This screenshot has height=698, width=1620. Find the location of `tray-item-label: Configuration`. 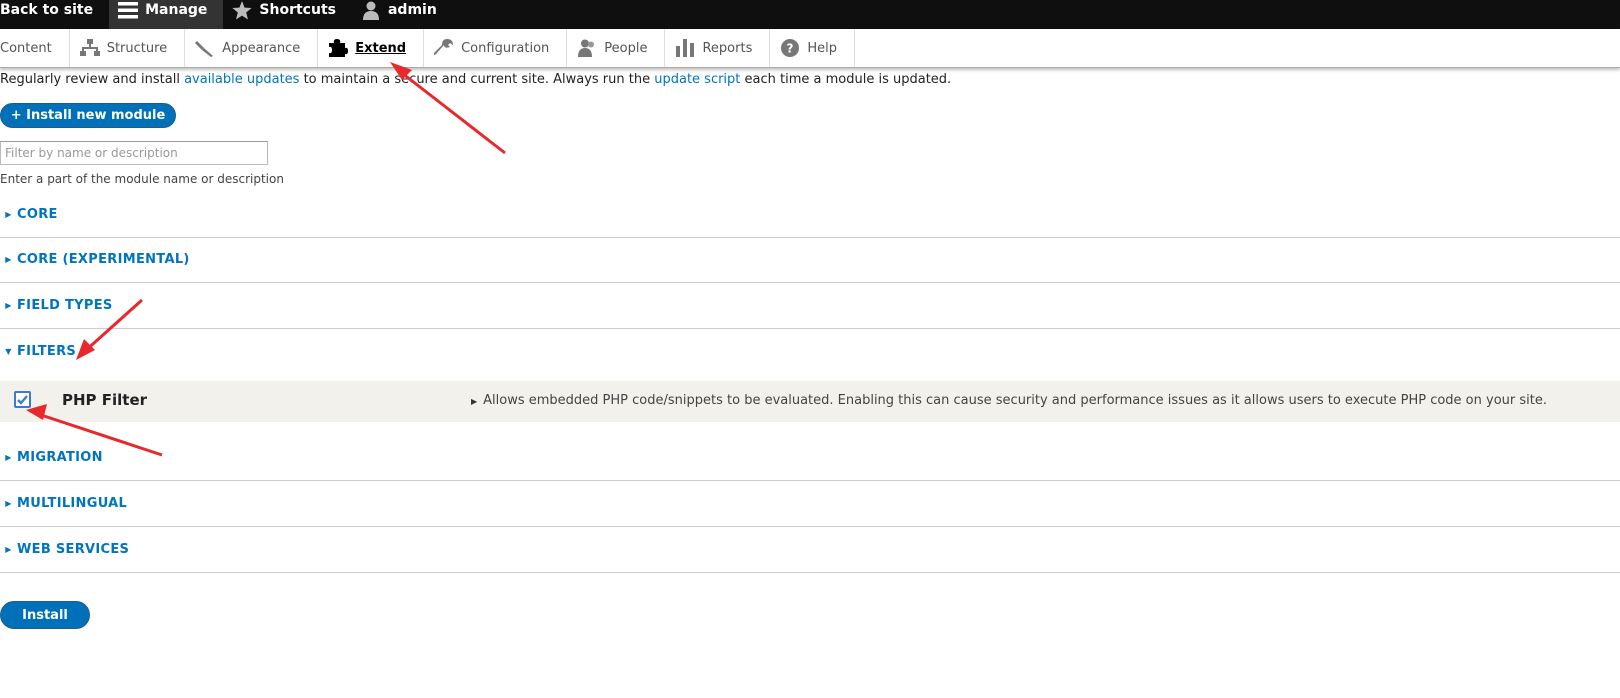

tray-item-label: Configuration is located at coordinates (505, 48).